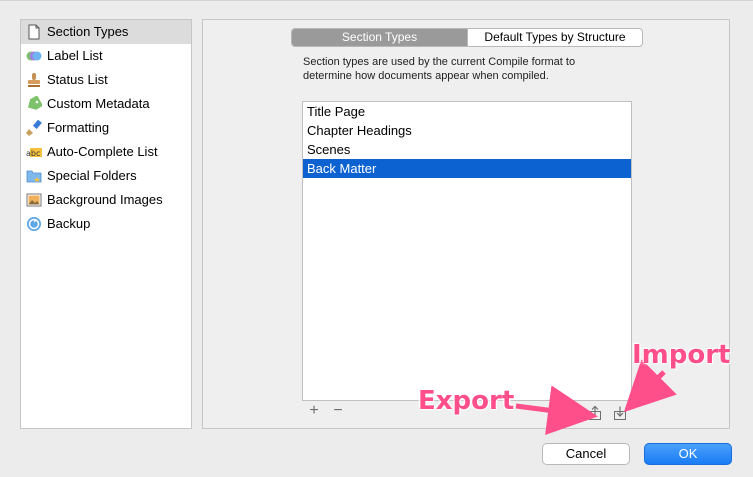 The height and width of the screenshot is (477, 753). What do you see at coordinates (75, 55) in the screenshot?
I see `sidebar-item-label: Label List` at bounding box center [75, 55].